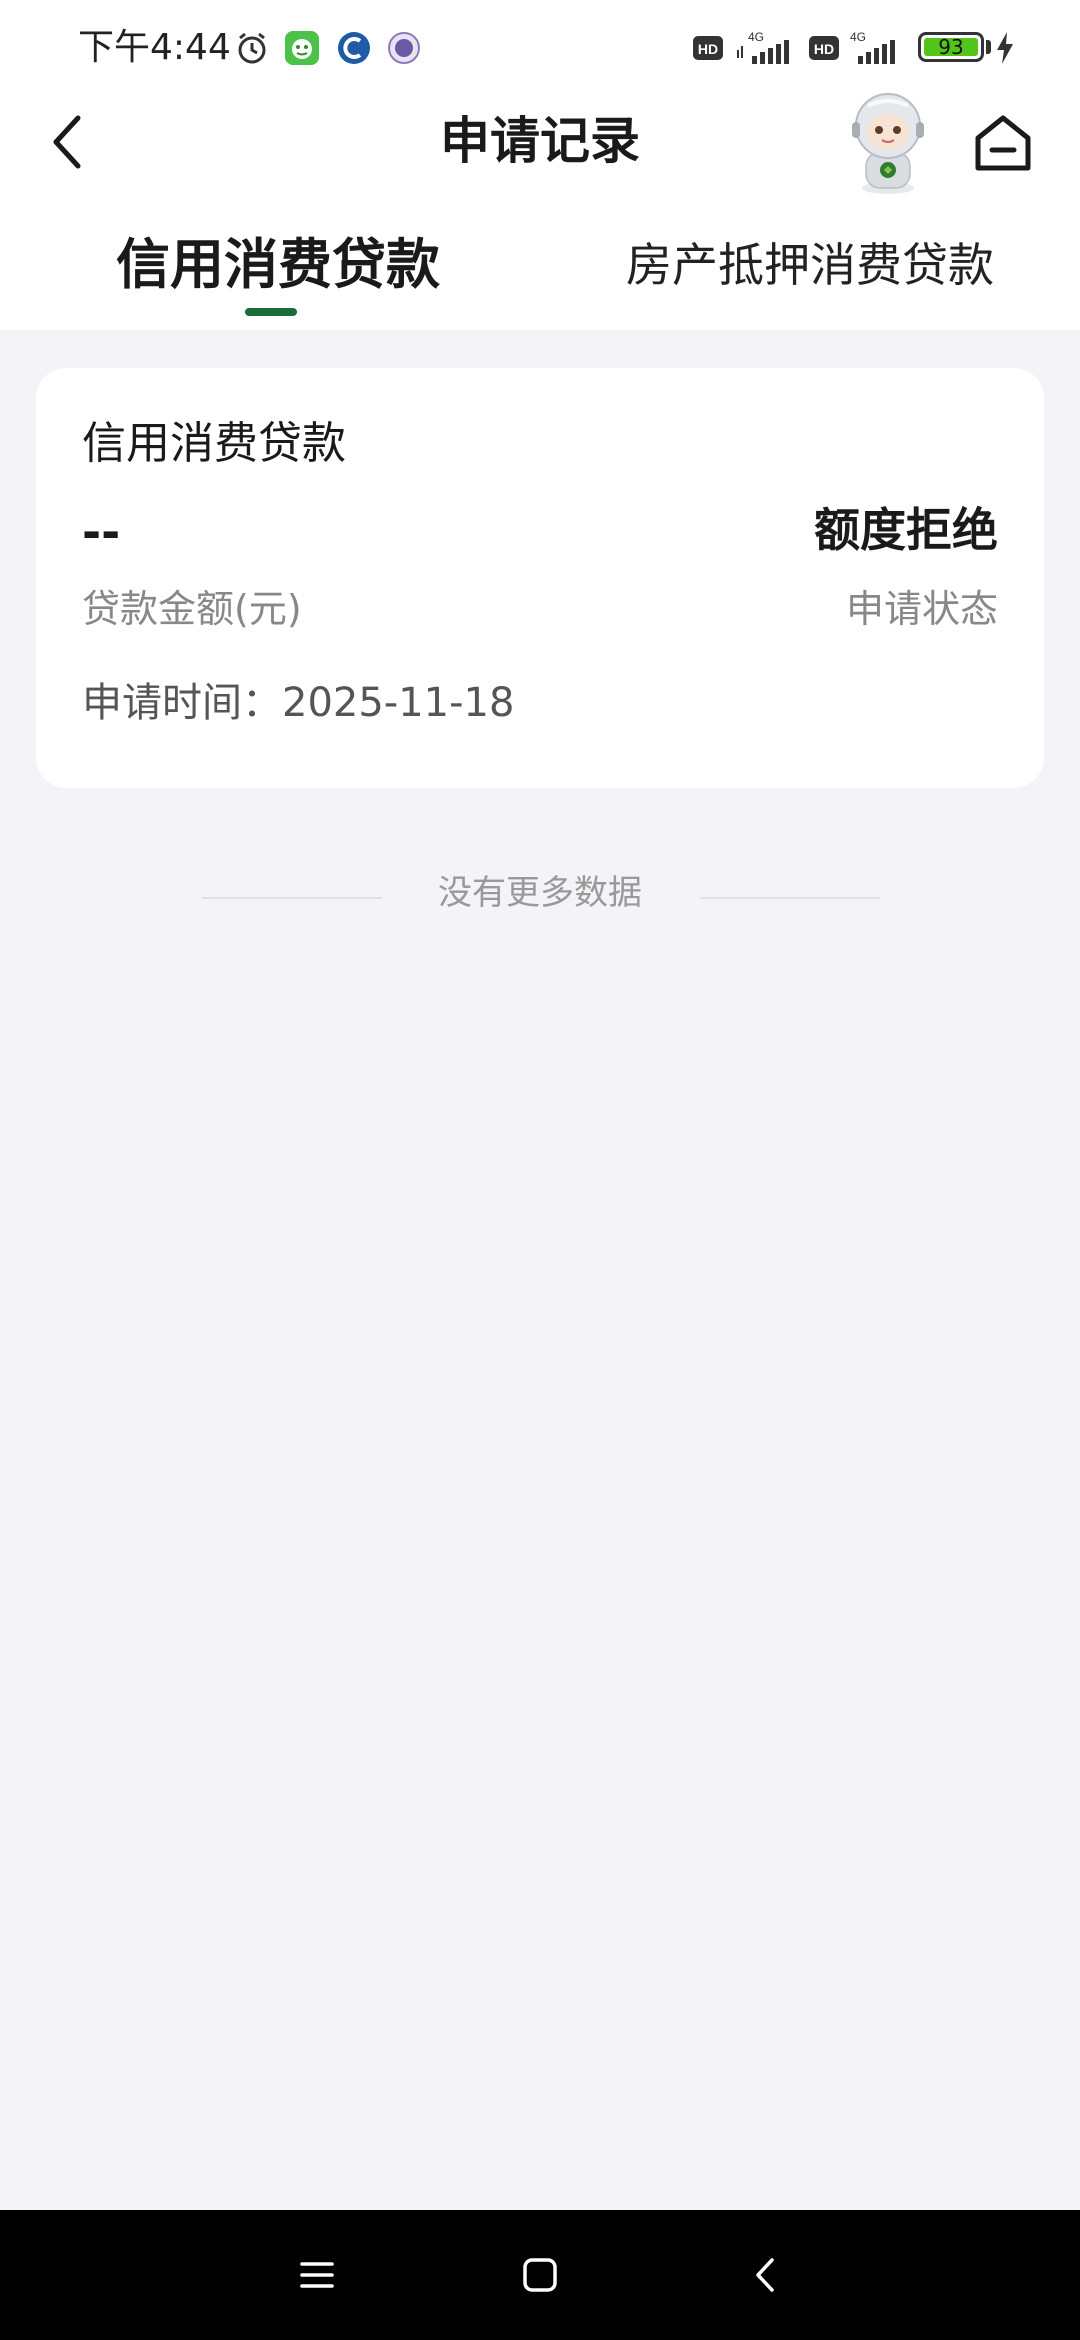 The image size is (1080, 2340). What do you see at coordinates (872, 47) in the screenshot?
I see `signal-icon-2: 4G` at bounding box center [872, 47].